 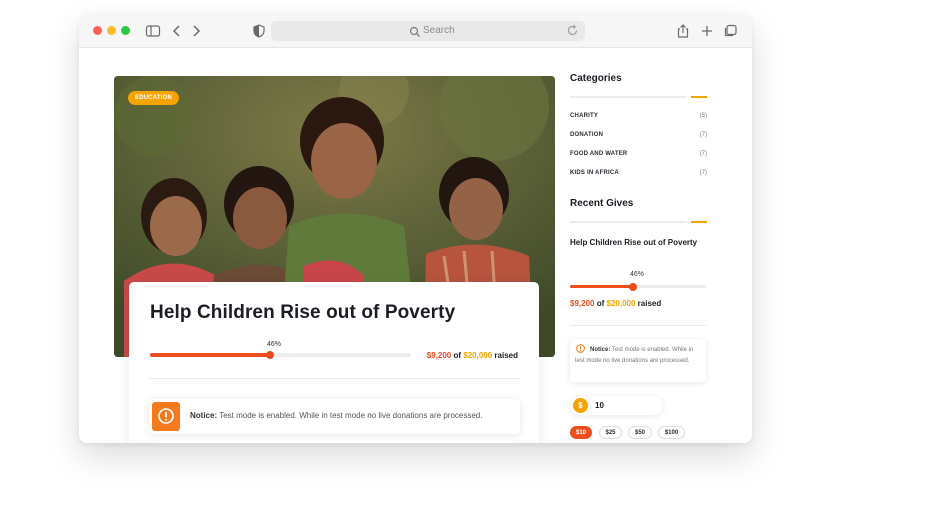 I want to click on notice-label: Notice:, so click(x=204, y=415).